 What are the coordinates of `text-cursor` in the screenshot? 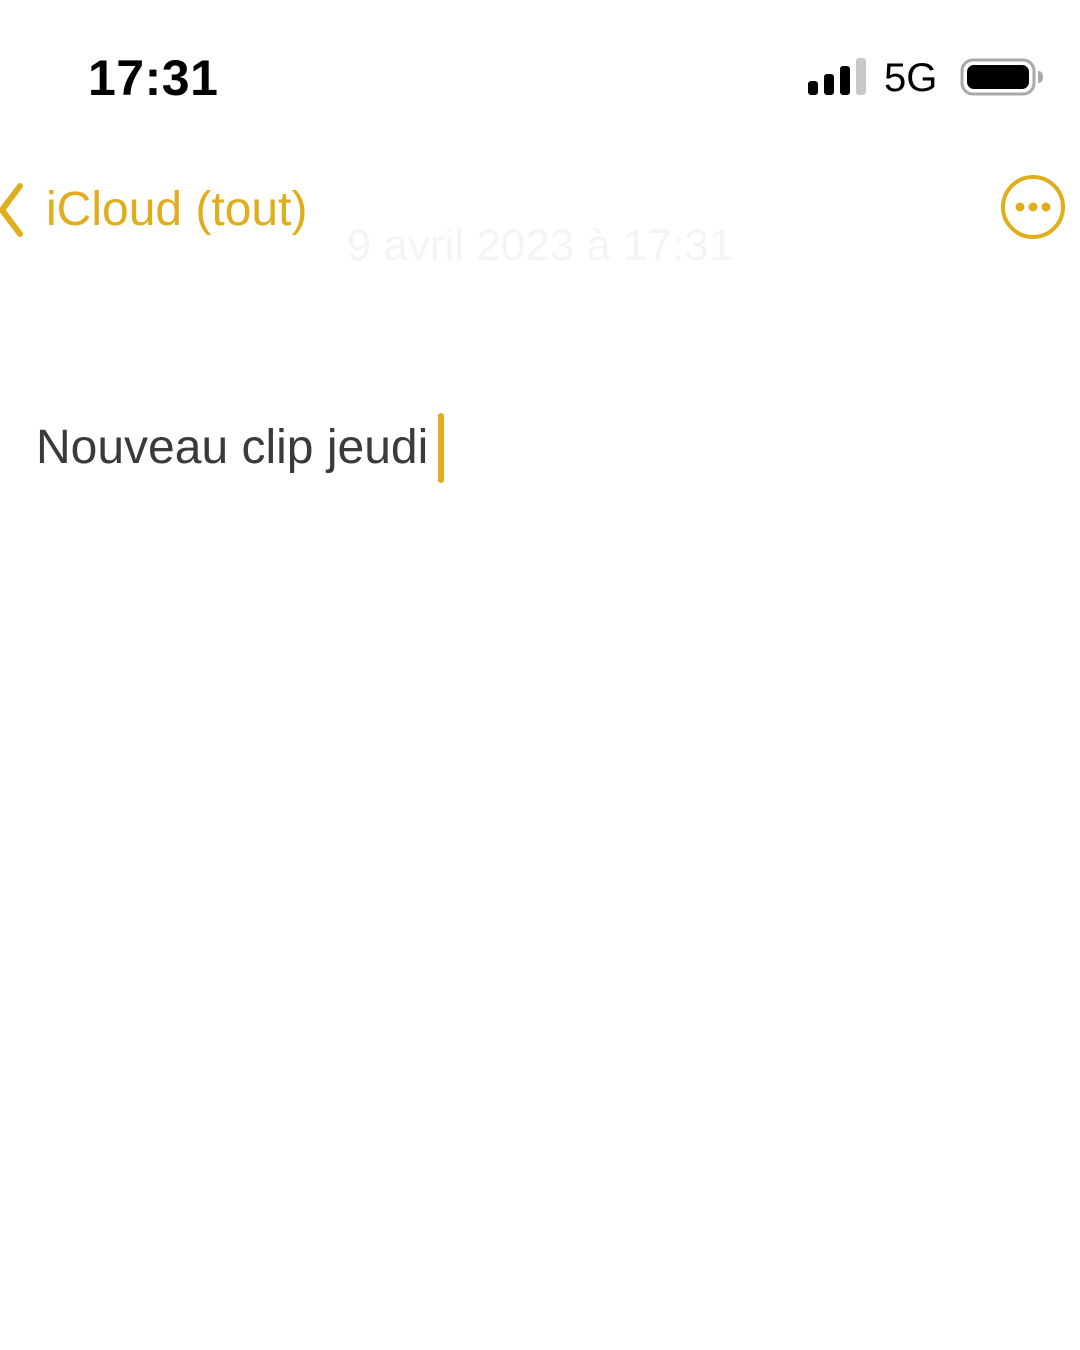 It's located at (441, 448).